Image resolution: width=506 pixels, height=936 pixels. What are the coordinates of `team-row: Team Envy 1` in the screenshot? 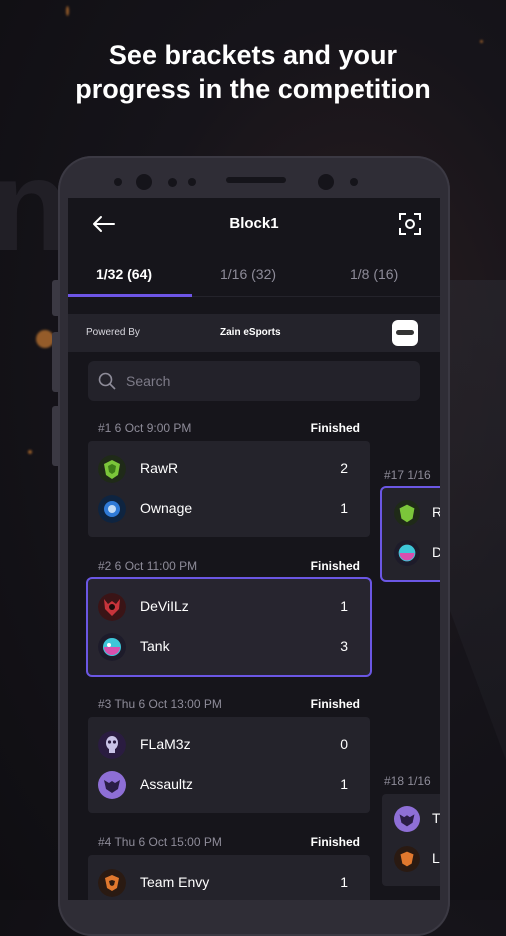 It's located at (229, 880).